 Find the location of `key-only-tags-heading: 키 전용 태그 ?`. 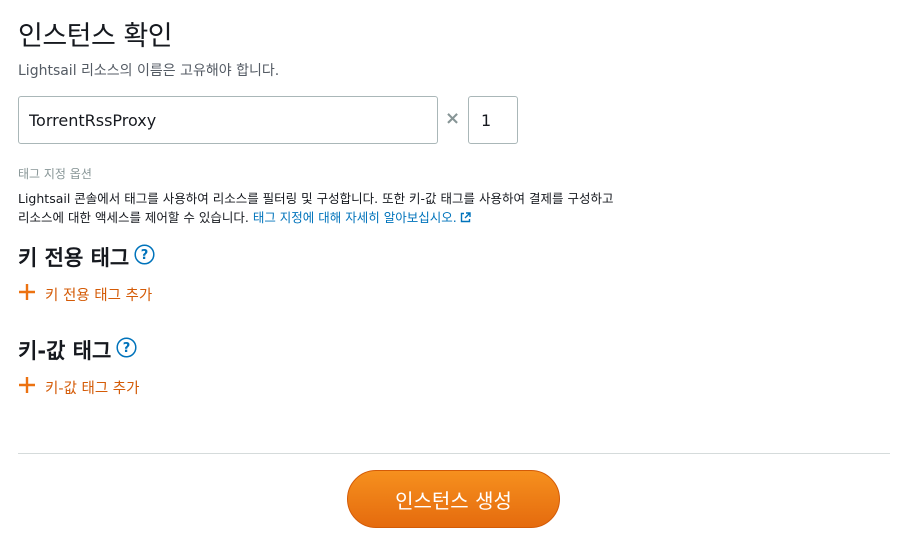

key-only-tags-heading: 키 전용 태그 ? is located at coordinates (86, 257).